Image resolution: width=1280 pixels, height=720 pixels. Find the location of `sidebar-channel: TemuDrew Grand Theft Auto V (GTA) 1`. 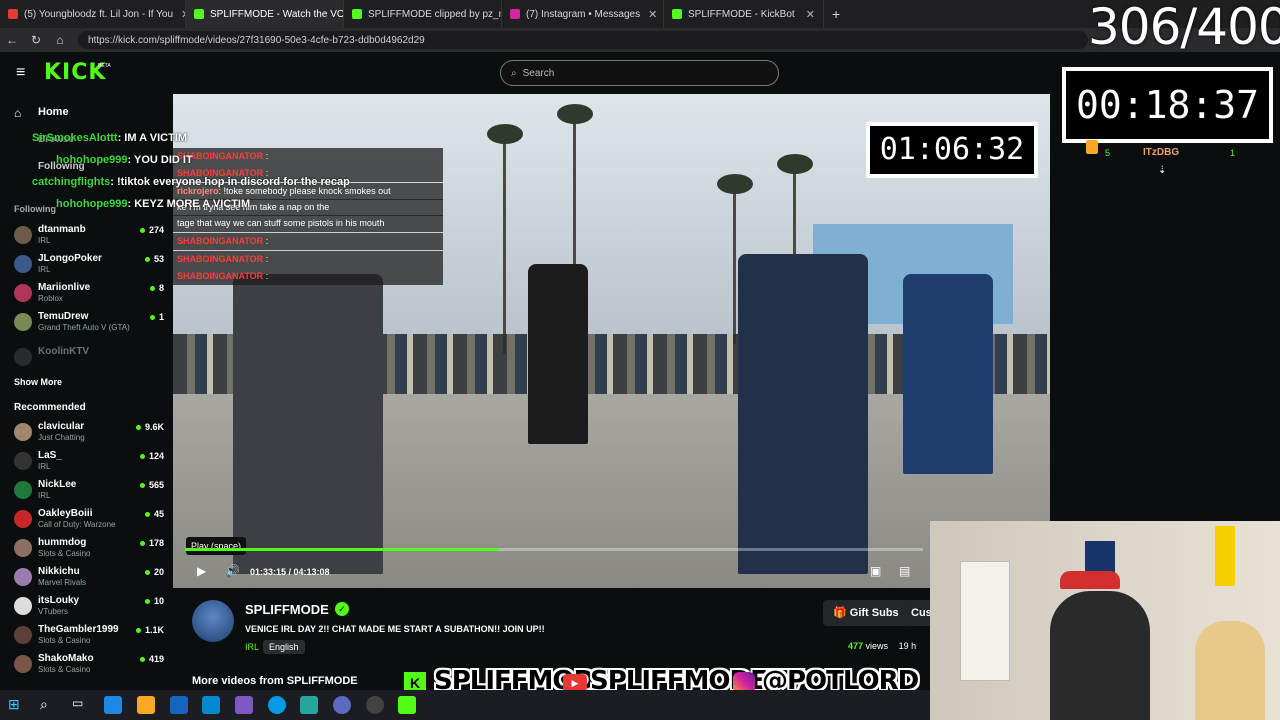

sidebar-channel: TemuDrew Grand Theft Auto V (GTA) 1 is located at coordinates (89, 324).